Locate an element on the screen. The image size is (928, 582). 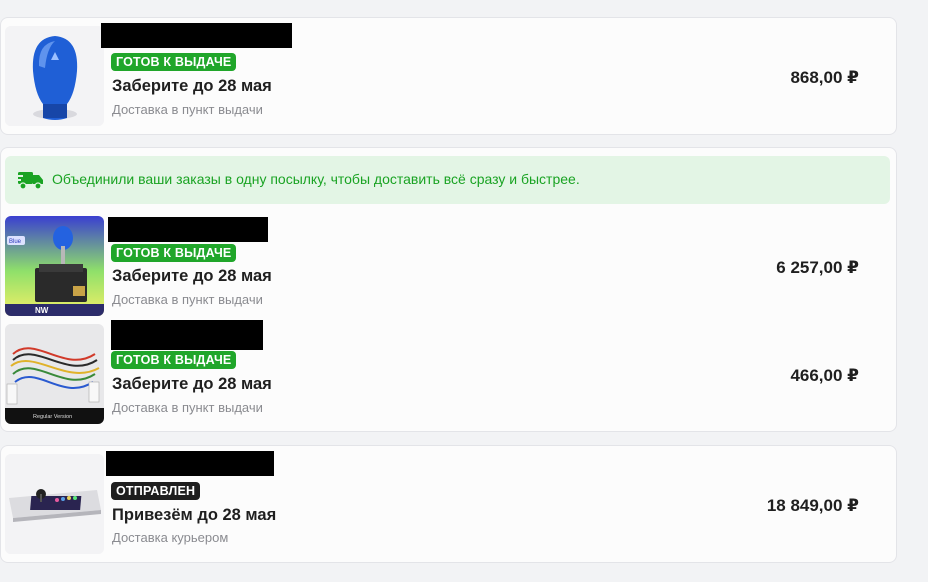
delivery-truck-icon is located at coordinates (29, 181).